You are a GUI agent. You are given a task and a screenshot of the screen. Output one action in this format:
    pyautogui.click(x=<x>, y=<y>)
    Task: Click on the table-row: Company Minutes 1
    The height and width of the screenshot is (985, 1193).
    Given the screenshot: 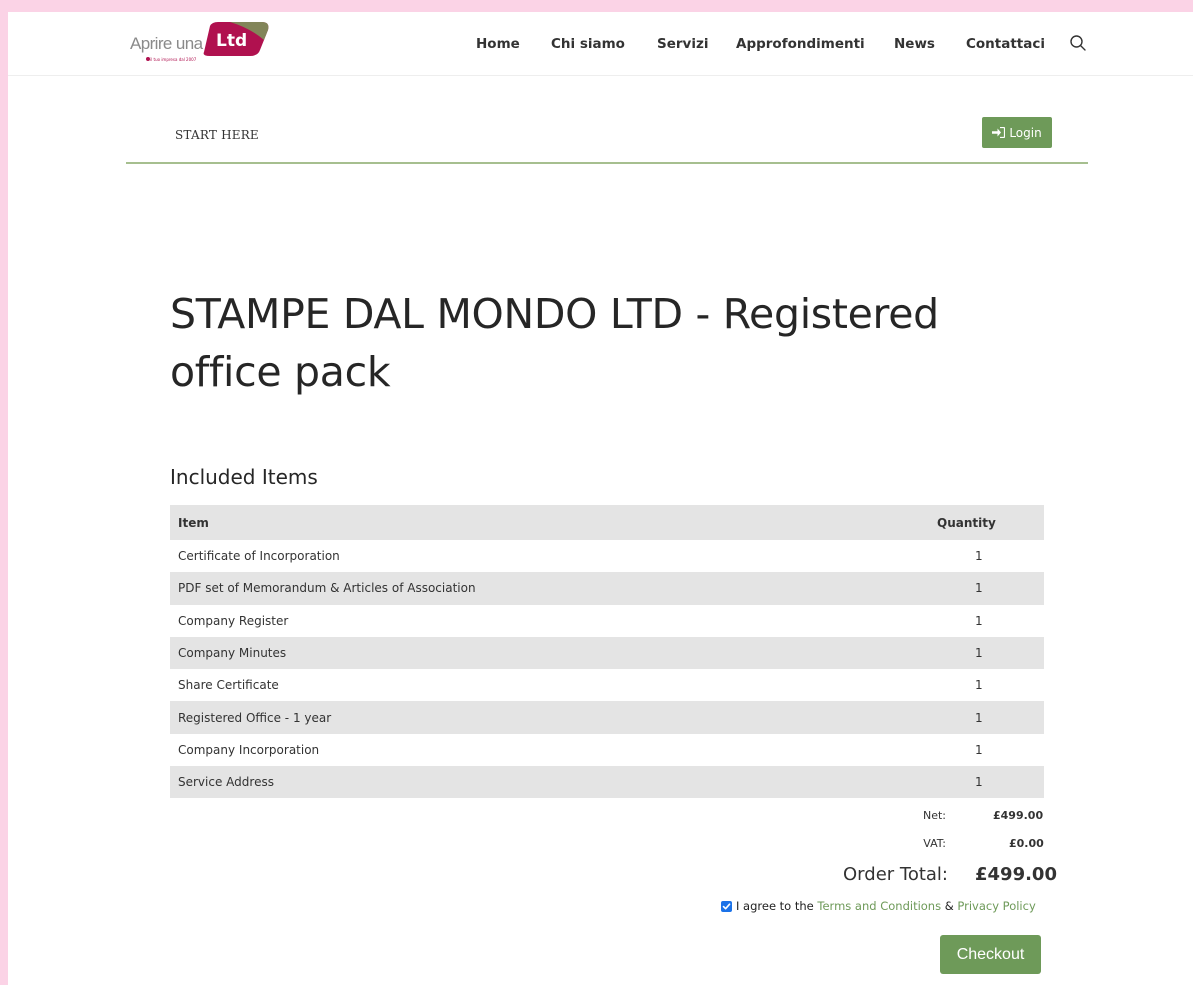 What is the action you would take?
    pyautogui.click(x=607, y=653)
    